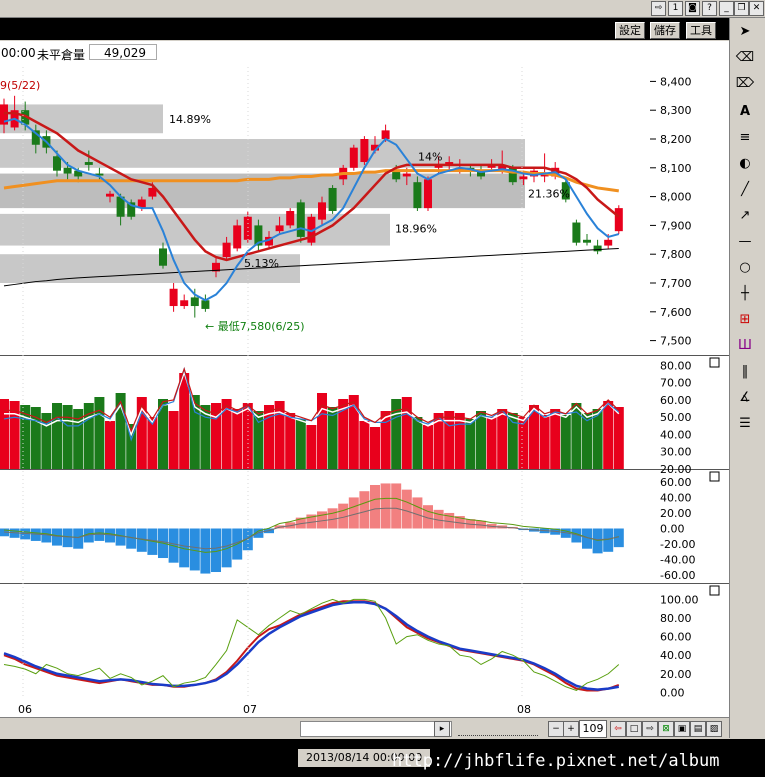 Image resolution: width=765 pixels, height=777 pixels. Describe the element at coordinates (630, 30) in the screenshot. I see `settings-button: 設定` at that location.